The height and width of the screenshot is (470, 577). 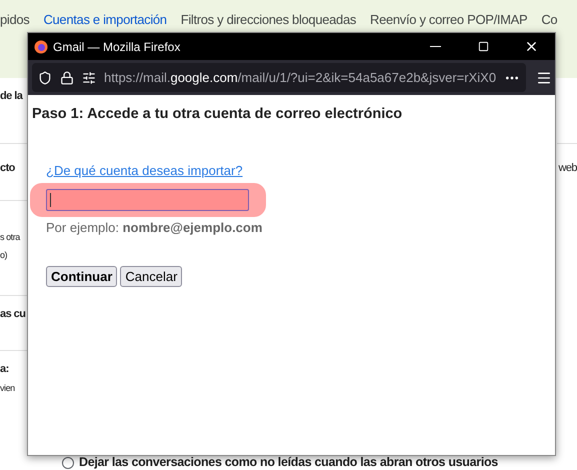 I want to click on browser-logo-icon, so click(x=41, y=47).